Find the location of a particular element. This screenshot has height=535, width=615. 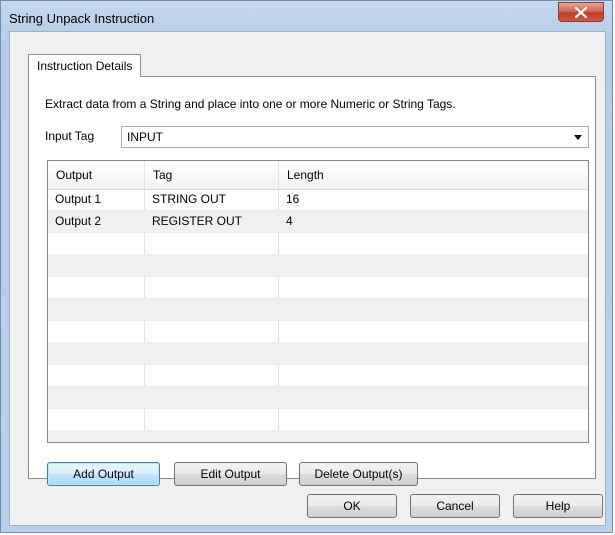

input-tag-value: INPUT is located at coordinates (145, 137).